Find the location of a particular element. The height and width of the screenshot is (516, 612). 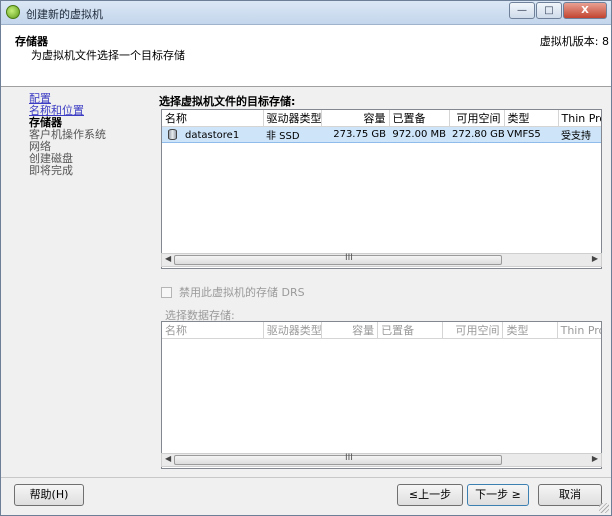

datastore-name: datastore1 is located at coordinates (212, 135).